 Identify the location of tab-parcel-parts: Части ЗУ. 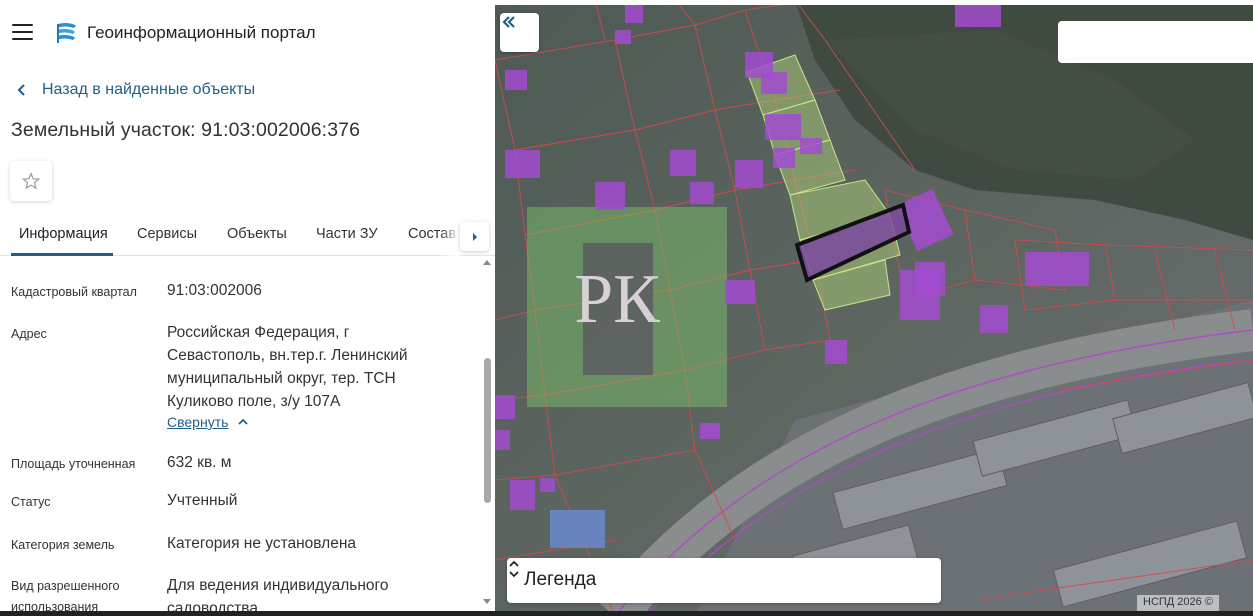
(347, 234).